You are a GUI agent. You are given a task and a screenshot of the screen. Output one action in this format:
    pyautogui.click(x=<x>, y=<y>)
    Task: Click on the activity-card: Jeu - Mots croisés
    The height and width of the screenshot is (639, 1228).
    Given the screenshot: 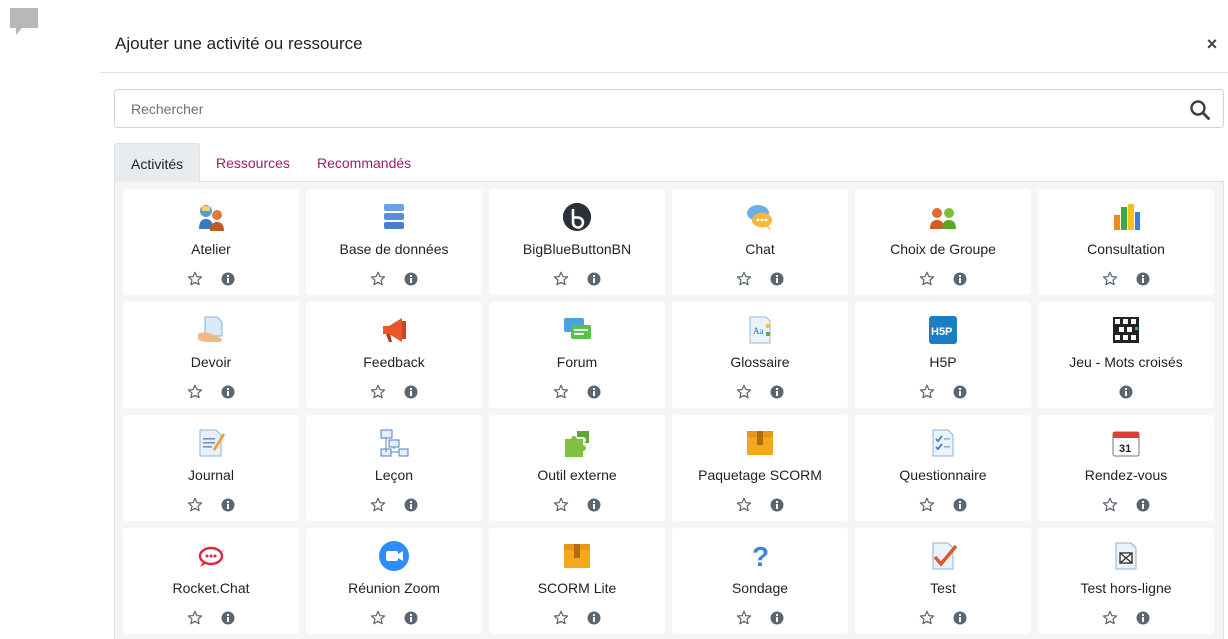 What is the action you would take?
    pyautogui.click(x=1126, y=355)
    